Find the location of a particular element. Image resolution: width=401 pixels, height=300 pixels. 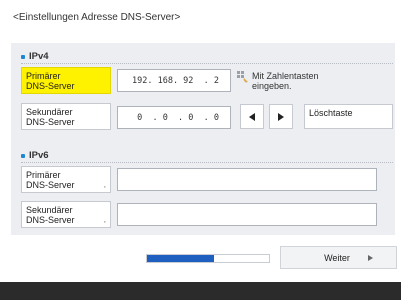

ipv4-secondary-dns-button: Sekundärer DNS-Server is located at coordinates (66, 116).